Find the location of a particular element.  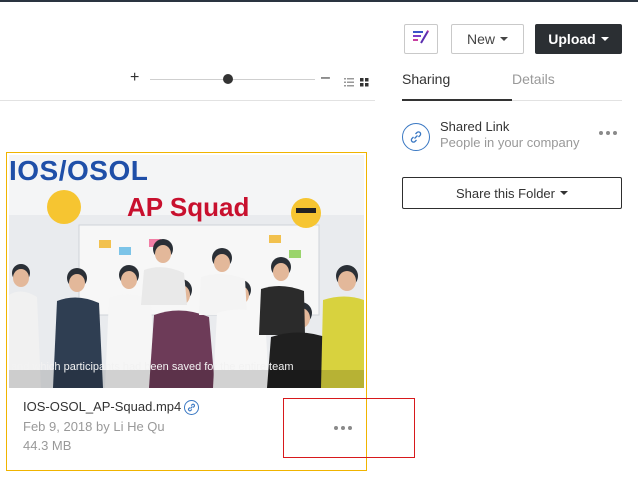

shared-link-icon is located at coordinates (416, 137).